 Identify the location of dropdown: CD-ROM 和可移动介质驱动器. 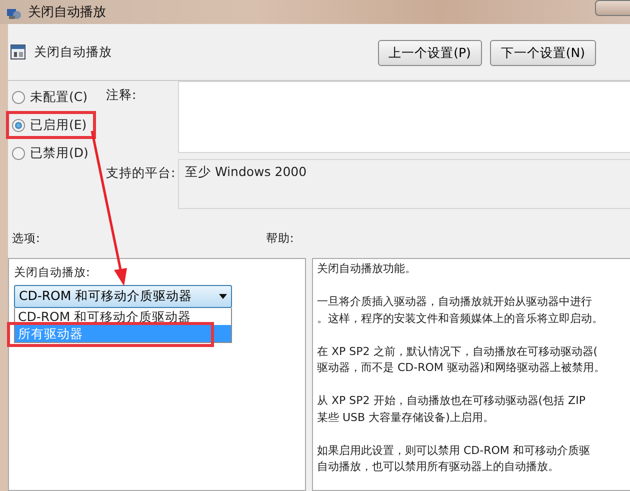
(123, 296).